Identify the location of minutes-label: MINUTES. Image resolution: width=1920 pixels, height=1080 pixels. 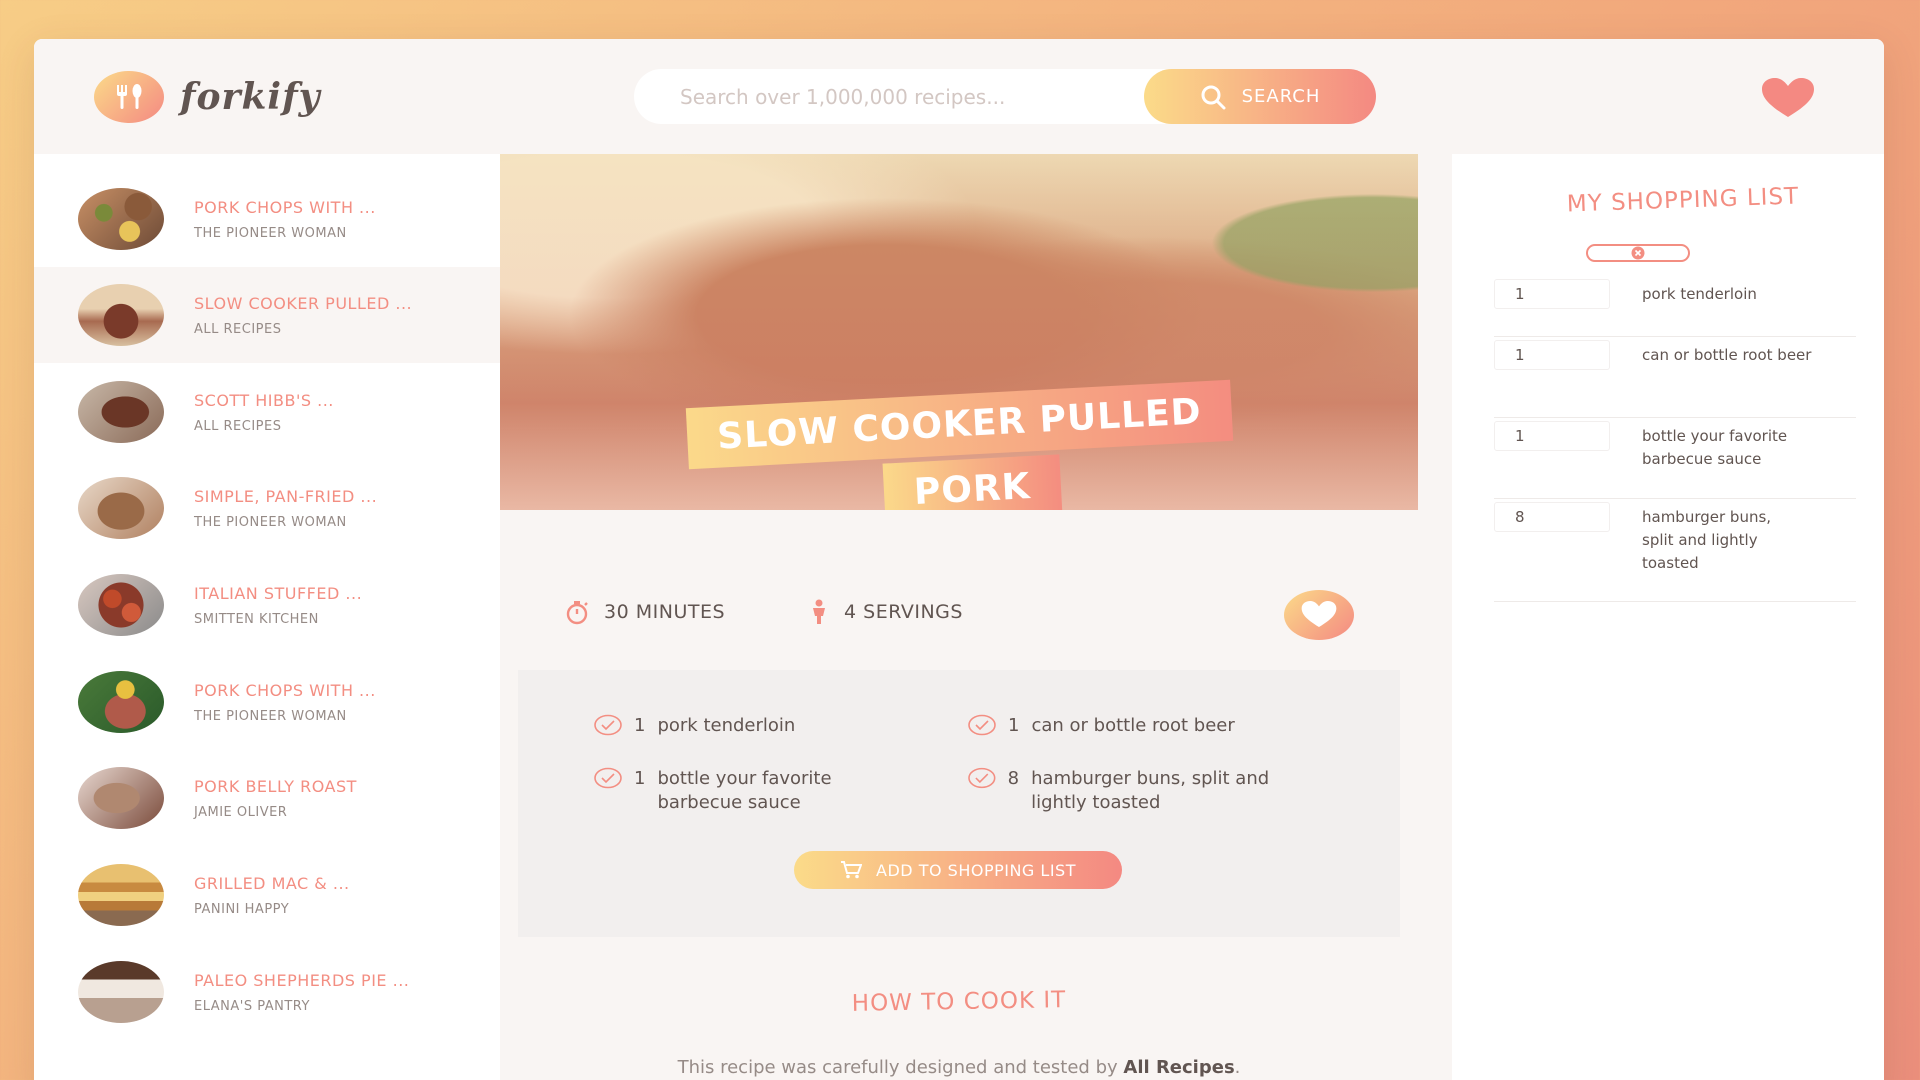
(680, 612).